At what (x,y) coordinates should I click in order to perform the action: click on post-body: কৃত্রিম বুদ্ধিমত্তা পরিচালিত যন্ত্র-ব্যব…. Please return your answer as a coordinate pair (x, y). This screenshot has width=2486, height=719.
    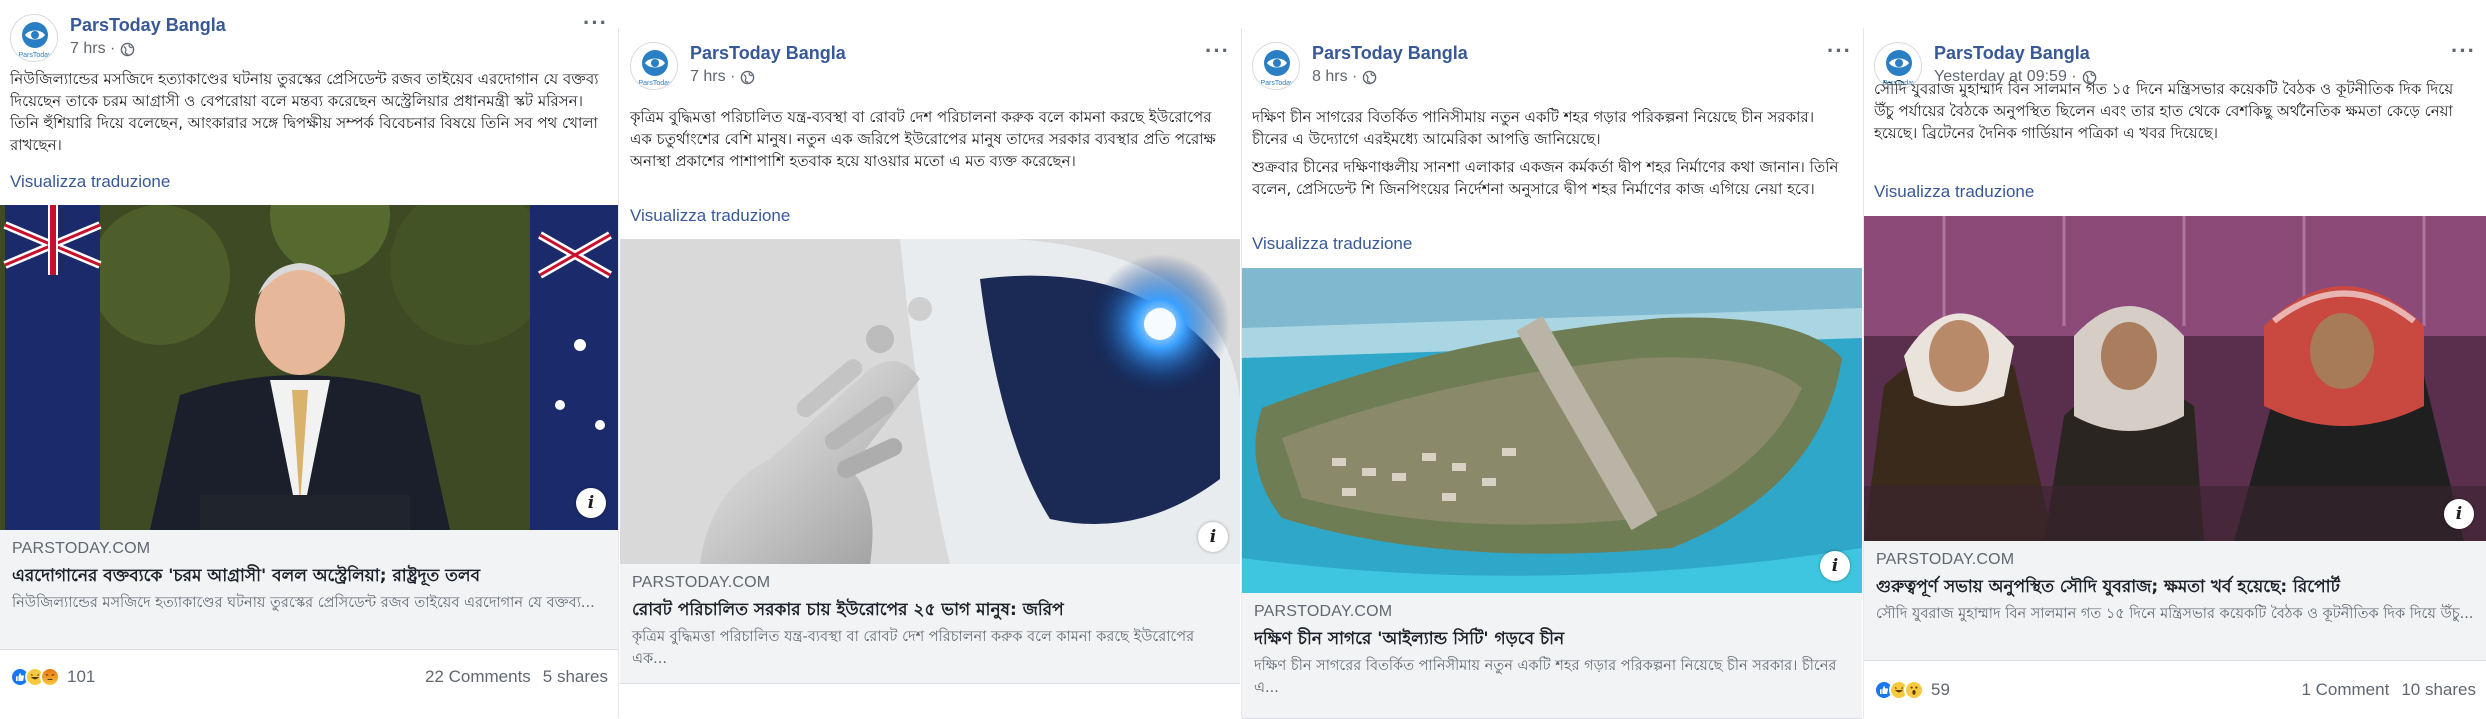
    Looking at the image, I should click on (928, 142).